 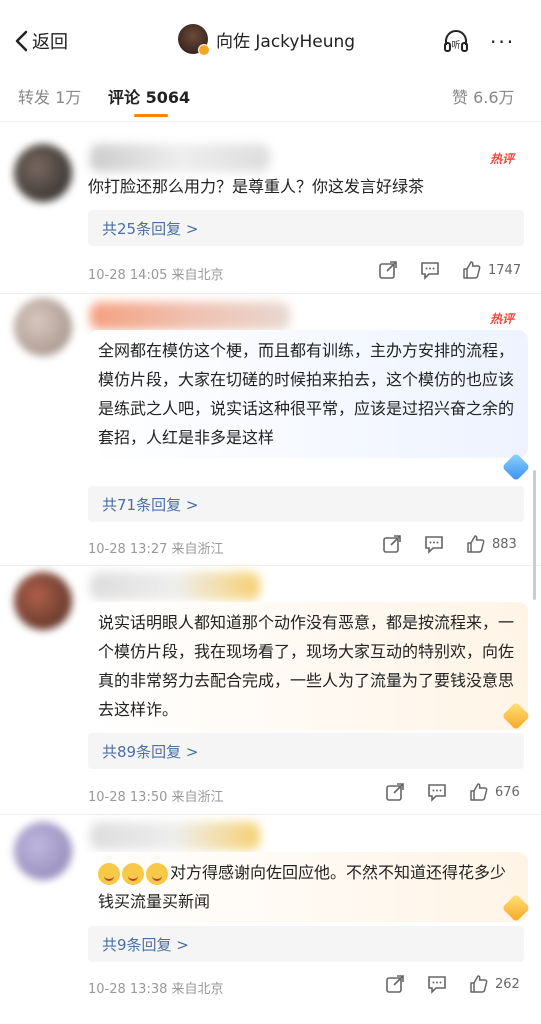 I want to click on listen-label: 听, so click(x=455, y=45).